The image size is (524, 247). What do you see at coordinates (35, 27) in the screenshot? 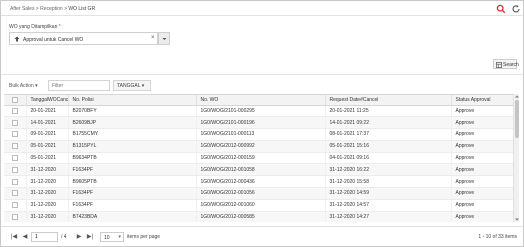
I see `wo-filter-label: WO yang Ditampilkan *` at bounding box center [35, 27].